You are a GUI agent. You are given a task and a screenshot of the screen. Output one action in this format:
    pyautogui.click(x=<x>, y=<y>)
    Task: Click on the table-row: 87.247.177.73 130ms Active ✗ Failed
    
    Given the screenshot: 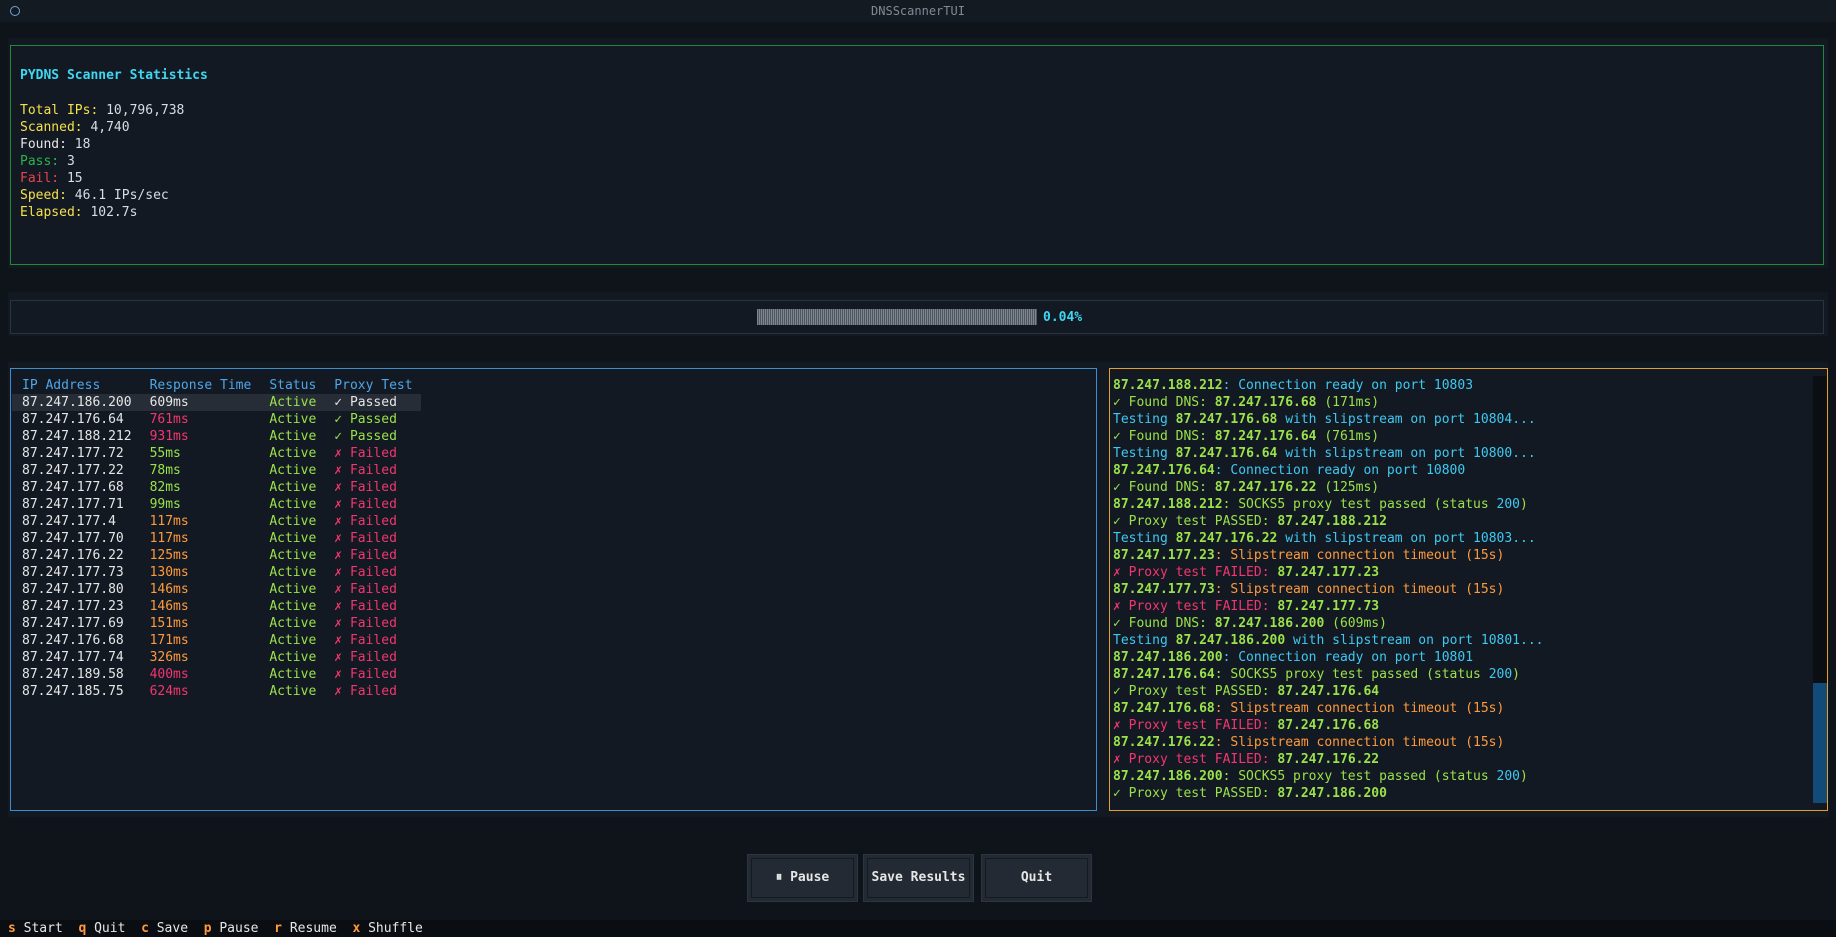 What is the action you would take?
    pyautogui.click(x=216, y=572)
    